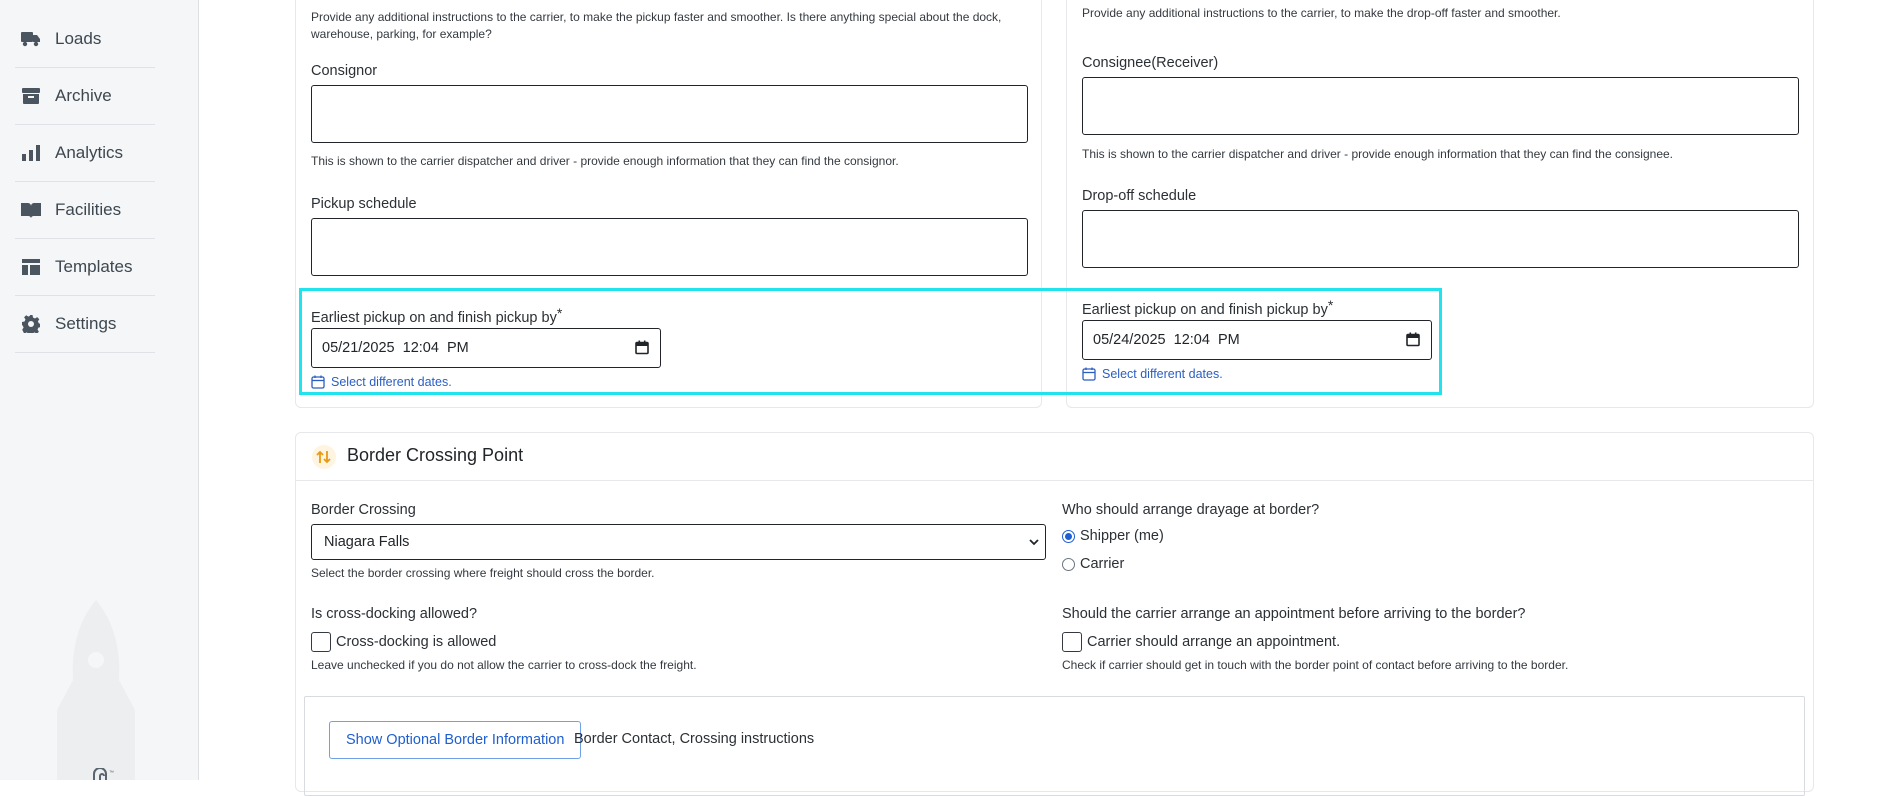 The width and height of the screenshot is (1895, 796). Describe the element at coordinates (344, 71) in the screenshot. I see `consignor-label: Consignor` at that location.